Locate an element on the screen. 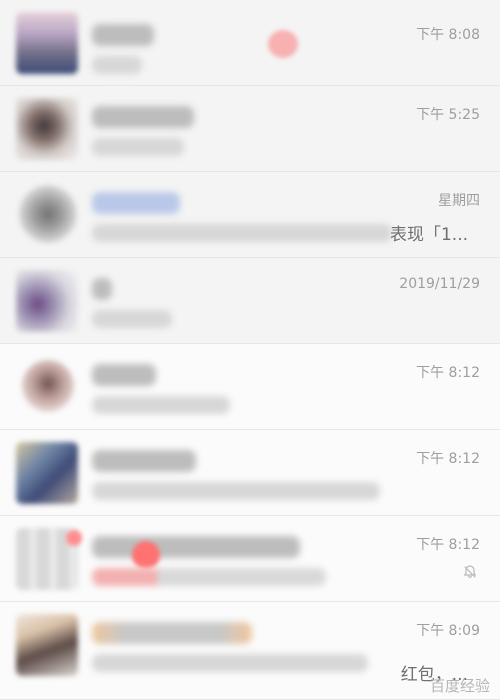  chat-row: 下午 8:08 is located at coordinates (250, 43).